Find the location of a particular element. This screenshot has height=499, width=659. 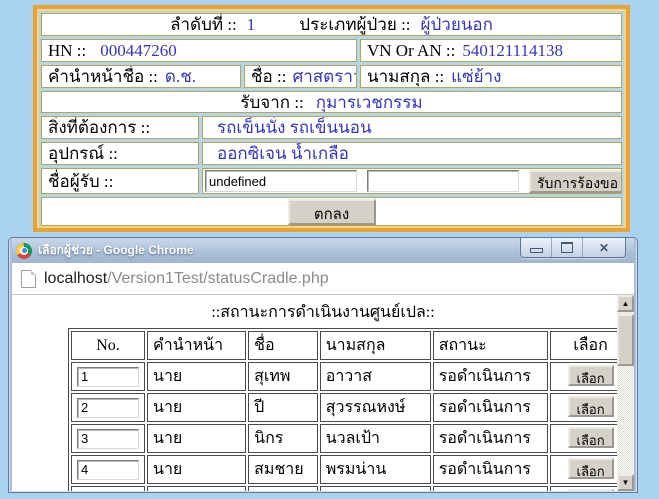

hn-cell: HN :: 000447260 is located at coordinates (199, 50).